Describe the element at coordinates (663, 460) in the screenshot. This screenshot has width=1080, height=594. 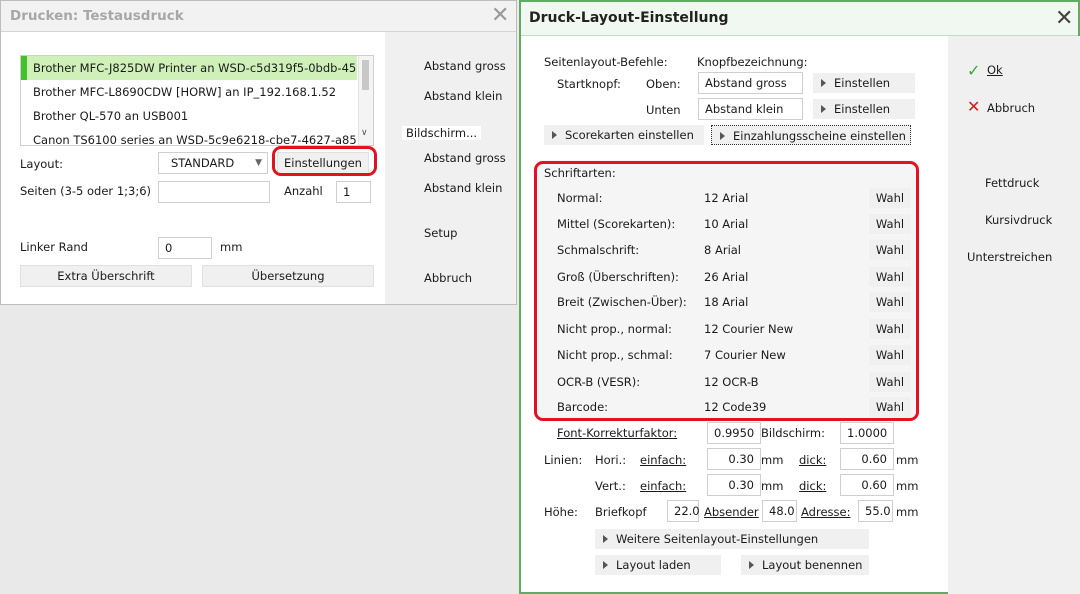
I see `hori-einfach-label: einfach:` at that location.